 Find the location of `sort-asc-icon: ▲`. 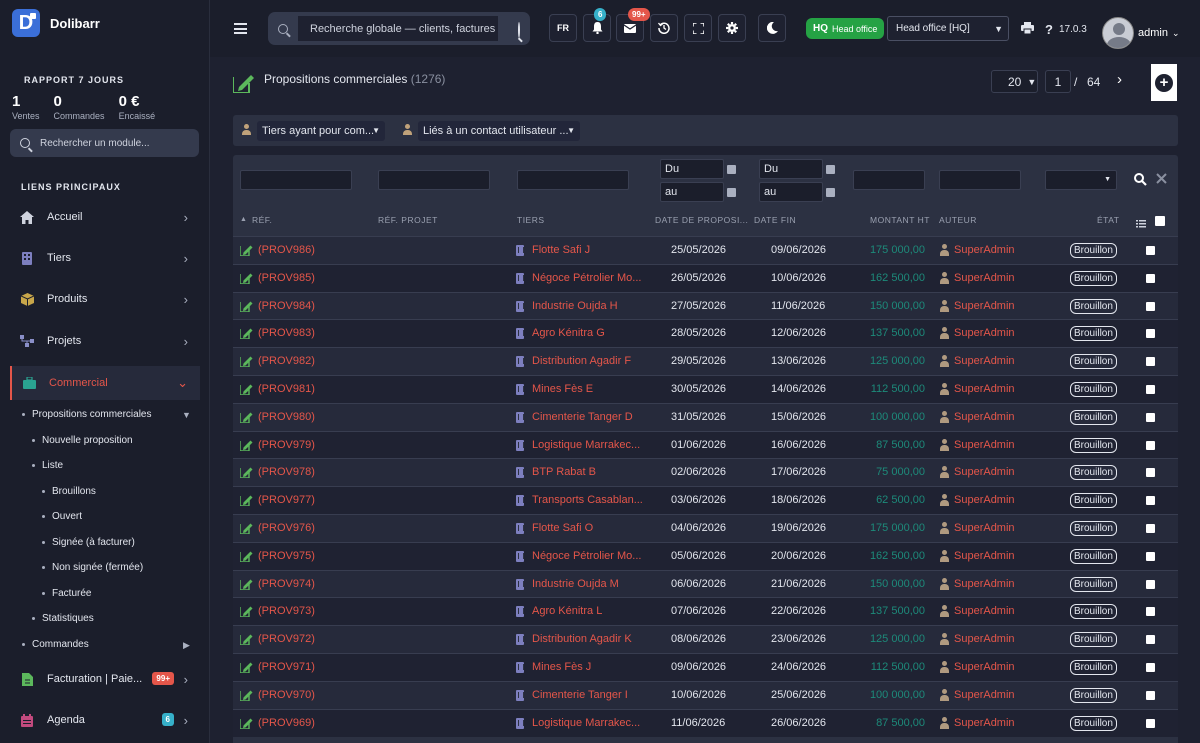

sort-asc-icon: ▲ is located at coordinates (243, 219).